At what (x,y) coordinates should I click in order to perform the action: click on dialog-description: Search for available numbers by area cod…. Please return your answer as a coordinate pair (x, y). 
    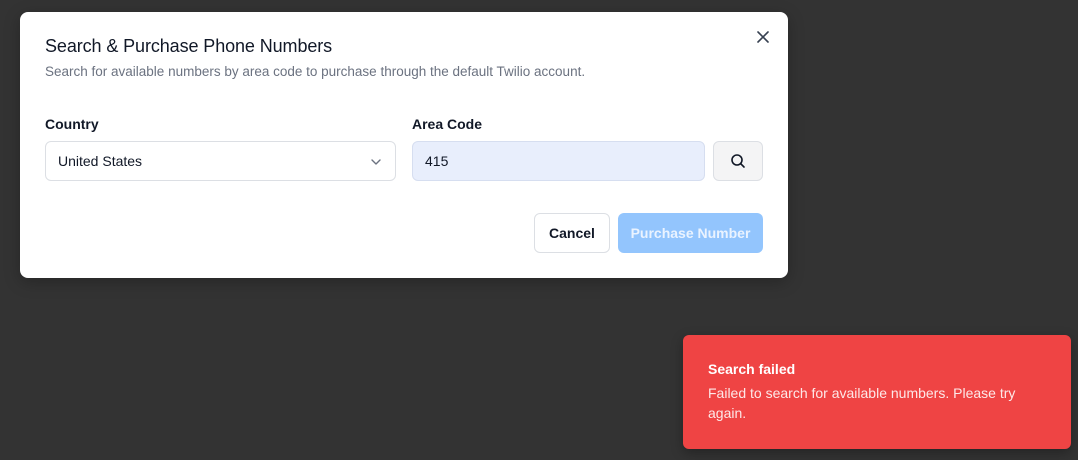
    Looking at the image, I should click on (315, 71).